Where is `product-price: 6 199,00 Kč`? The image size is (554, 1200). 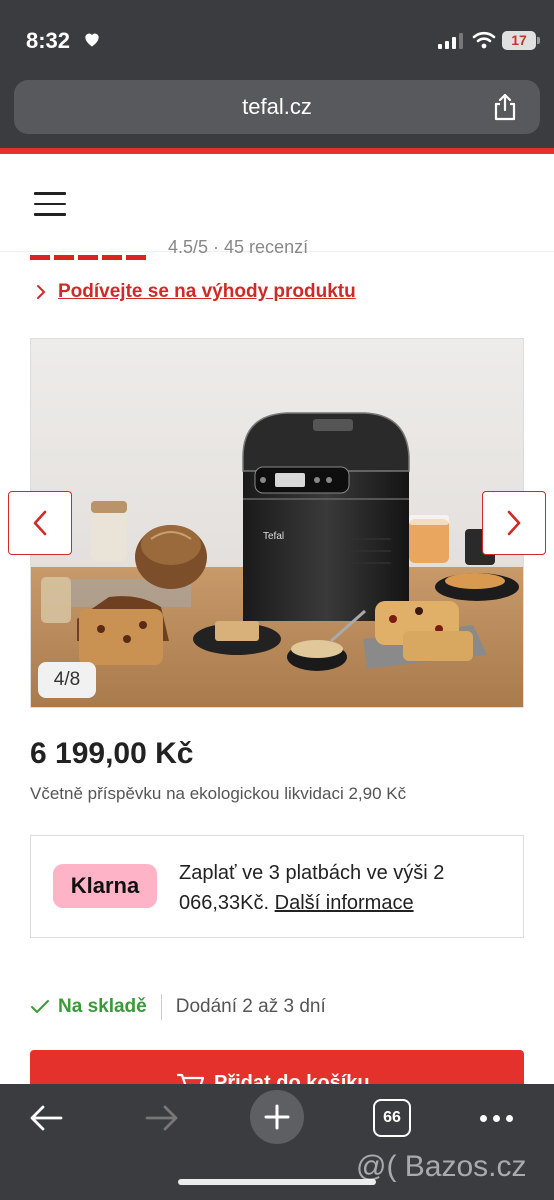
product-price: 6 199,00 Kč is located at coordinates (112, 753).